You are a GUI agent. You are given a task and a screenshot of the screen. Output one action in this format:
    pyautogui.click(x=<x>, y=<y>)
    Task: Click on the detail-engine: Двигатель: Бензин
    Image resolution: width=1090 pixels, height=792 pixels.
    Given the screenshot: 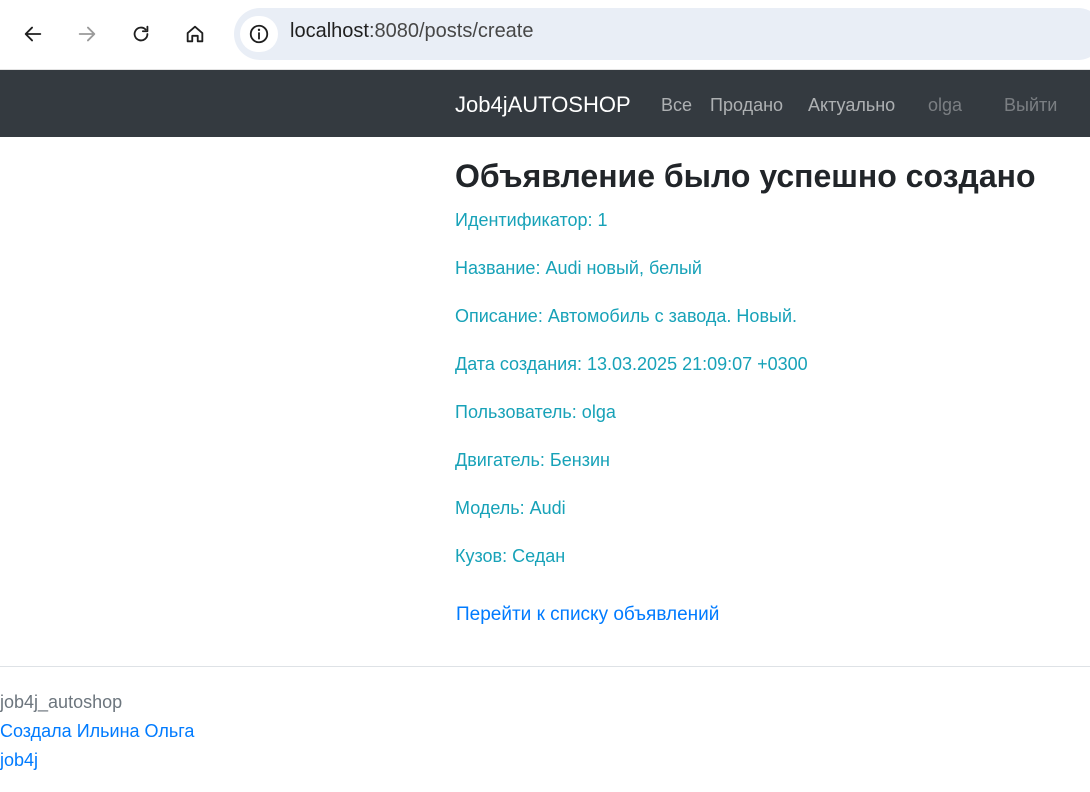 What is the action you would take?
    pyautogui.click(x=532, y=460)
    